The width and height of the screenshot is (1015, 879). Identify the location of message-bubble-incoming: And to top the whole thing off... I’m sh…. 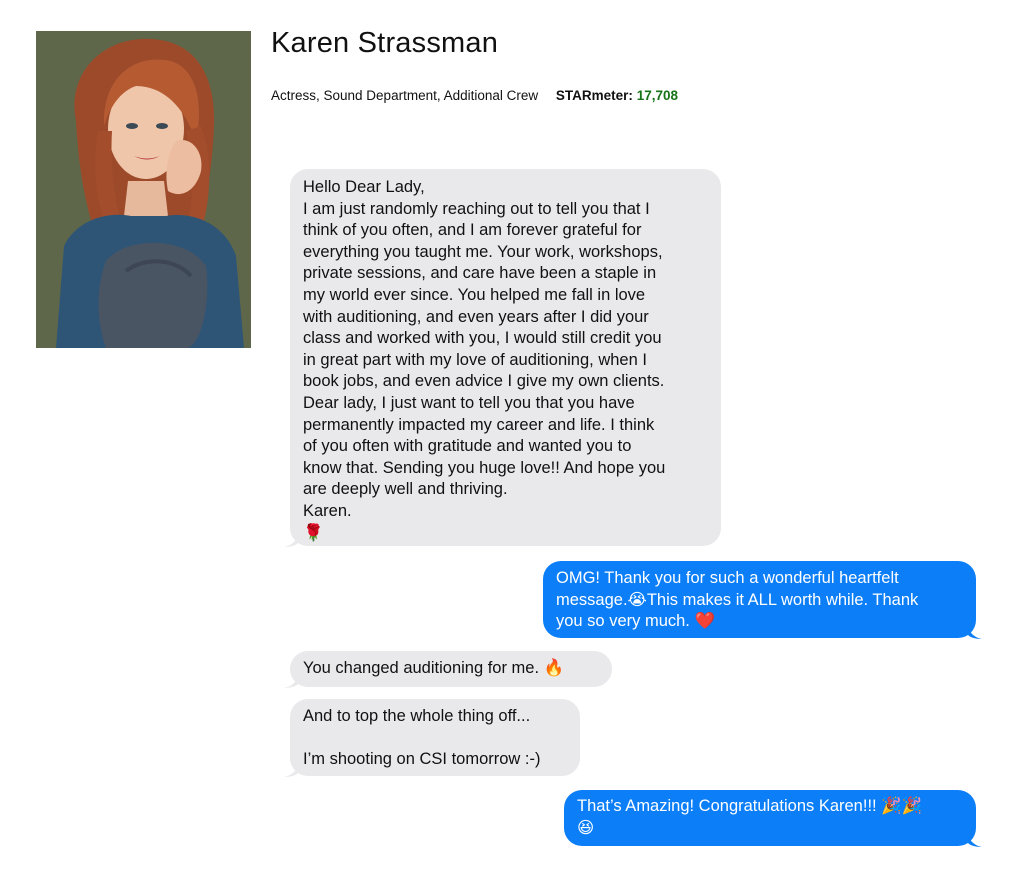
(435, 737).